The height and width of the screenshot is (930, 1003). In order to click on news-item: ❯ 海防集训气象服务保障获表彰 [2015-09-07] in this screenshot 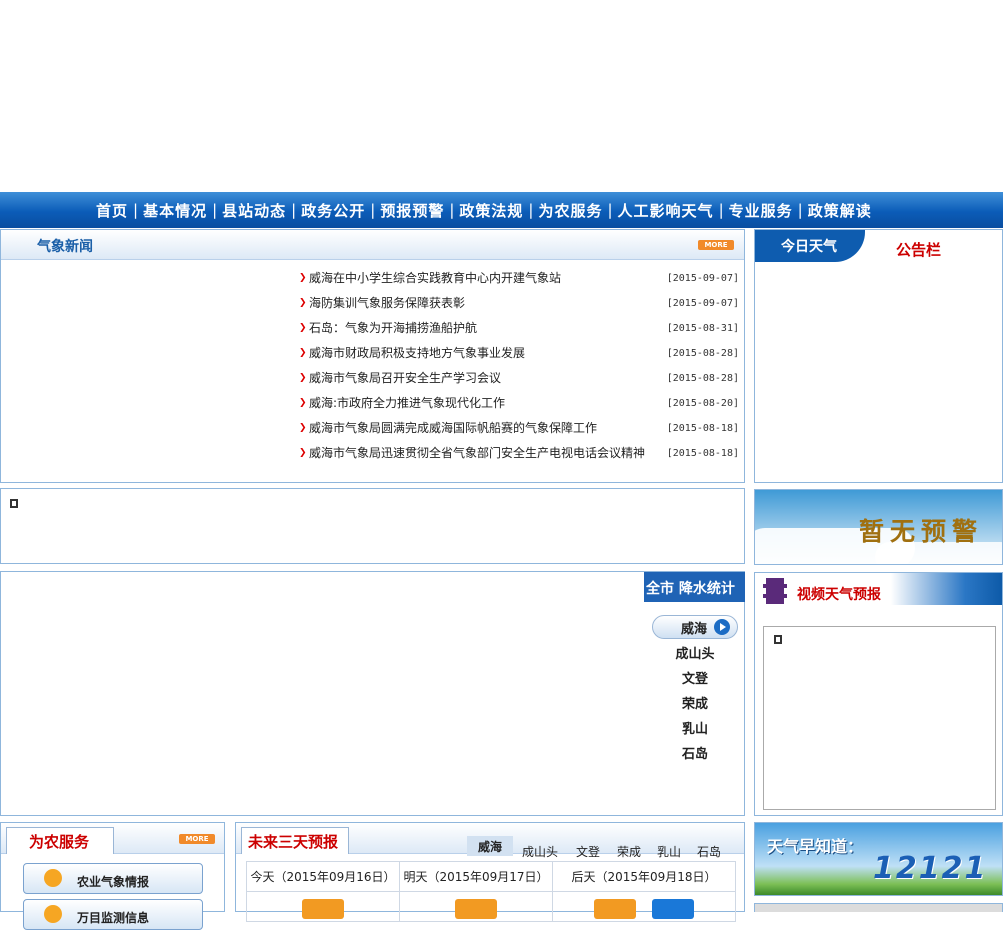, I will do `click(519, 303)`.